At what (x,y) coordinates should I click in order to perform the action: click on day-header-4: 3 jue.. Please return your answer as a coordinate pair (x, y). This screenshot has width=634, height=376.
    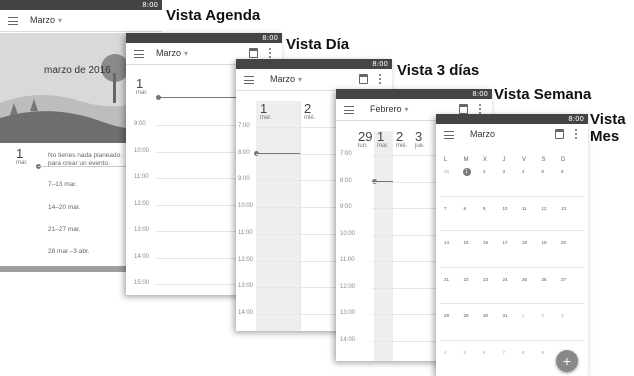
    Looking at the image, I should click on (420, 139).